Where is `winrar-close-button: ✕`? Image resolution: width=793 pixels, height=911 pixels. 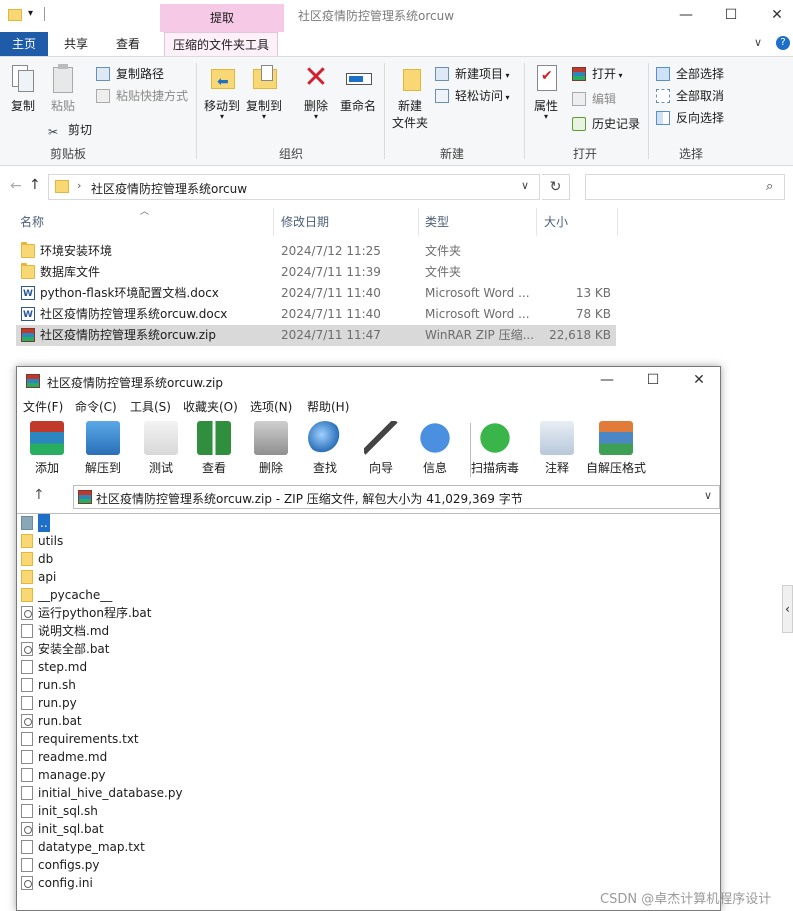
winrar-close-button: ✕ is located at coordinates (699, 380).